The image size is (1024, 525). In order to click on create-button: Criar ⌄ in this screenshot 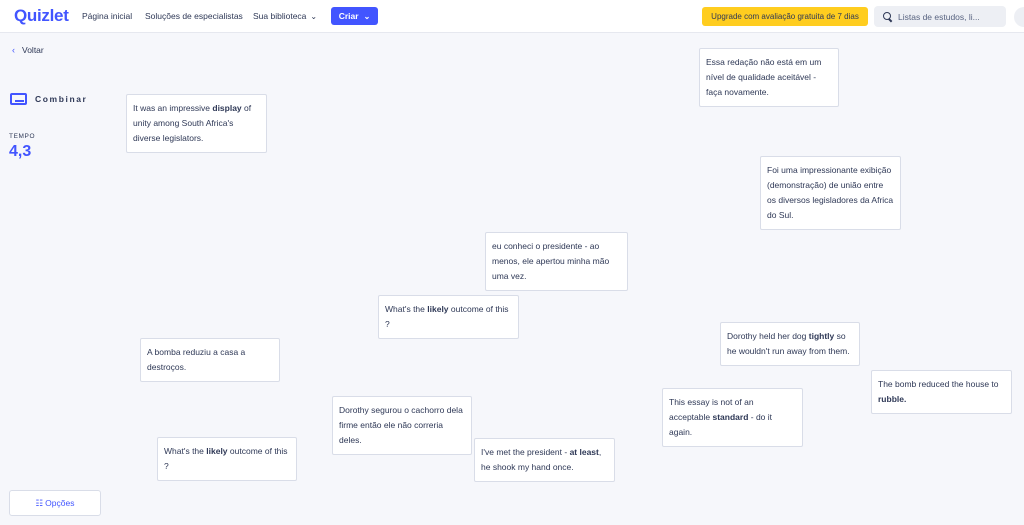, I will do `click(354, 16)`.